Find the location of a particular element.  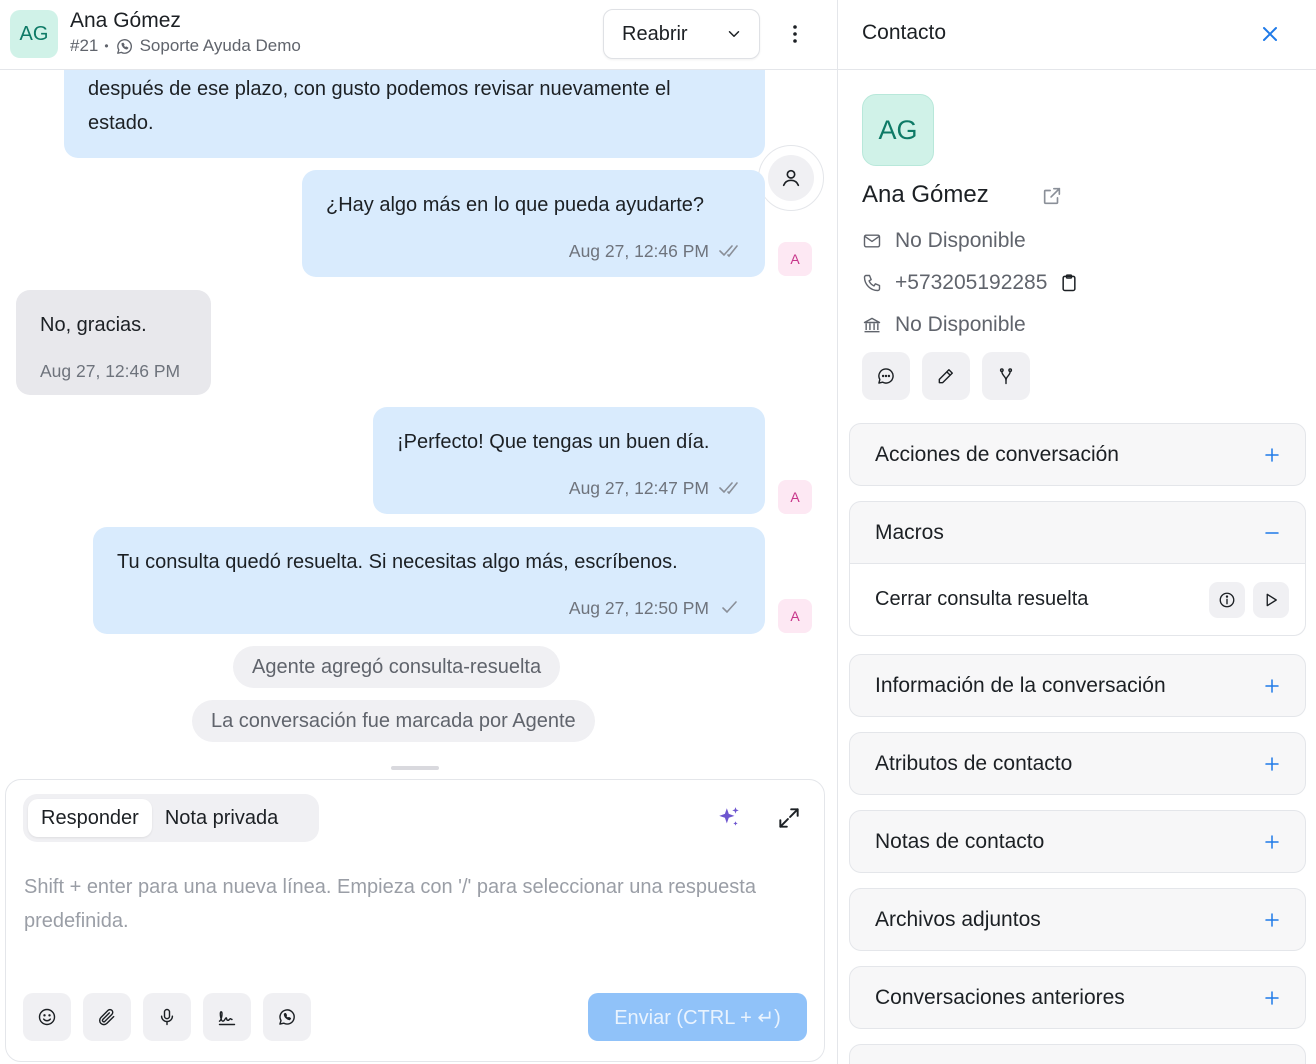

whatsapp-icon is located at coordinates (287, 1017).